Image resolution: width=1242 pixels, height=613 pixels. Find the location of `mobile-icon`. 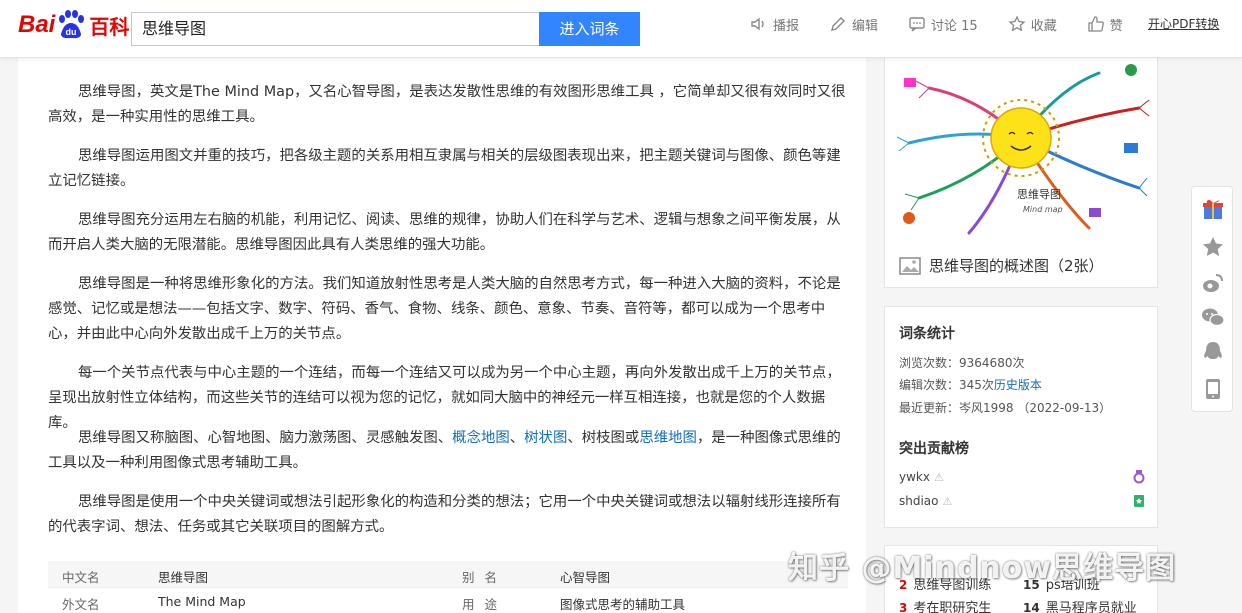

mobile-icon is located at coordinates (1213, 389).